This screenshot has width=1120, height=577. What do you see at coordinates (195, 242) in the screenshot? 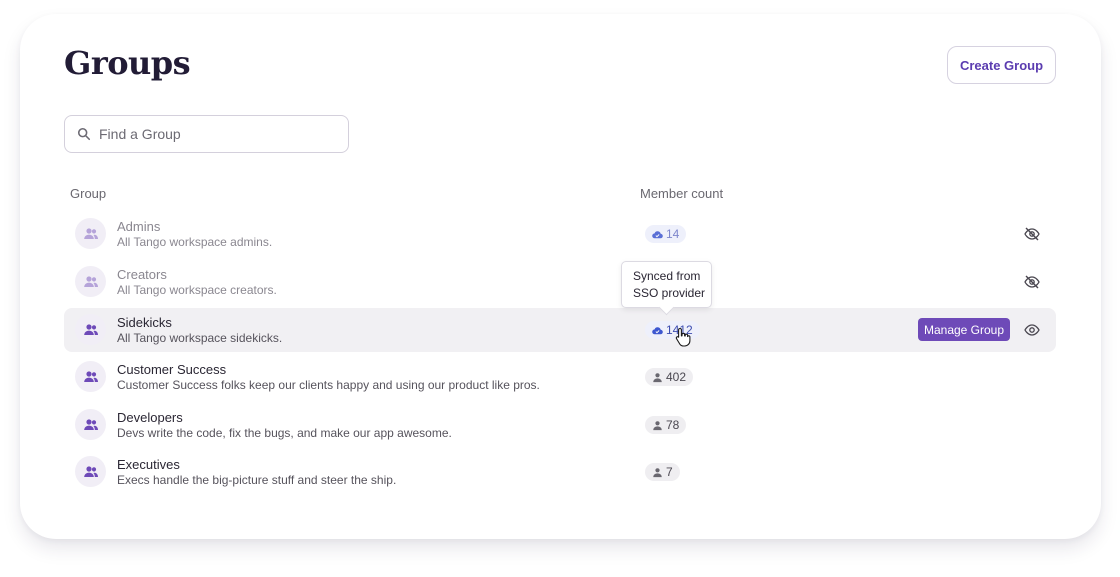
I see `group-description: All Tango workspace admins.` at bounding box center [195, 242].